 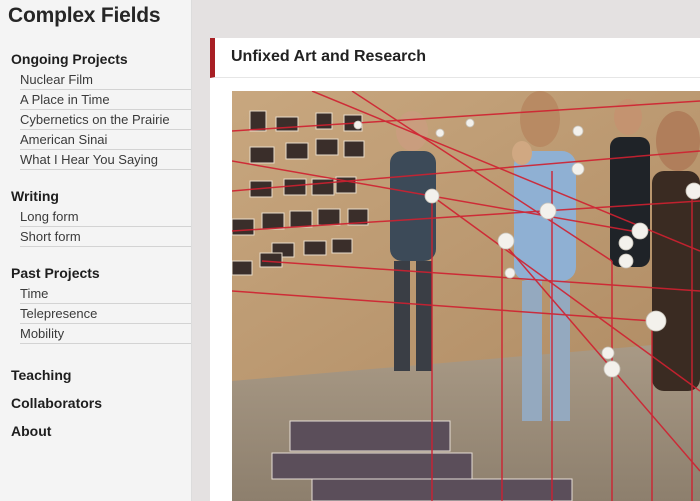 What do you see at coordinates (95, 431) in the screenshot?
I see `nav-about: About` at bounding box center [95, 431].